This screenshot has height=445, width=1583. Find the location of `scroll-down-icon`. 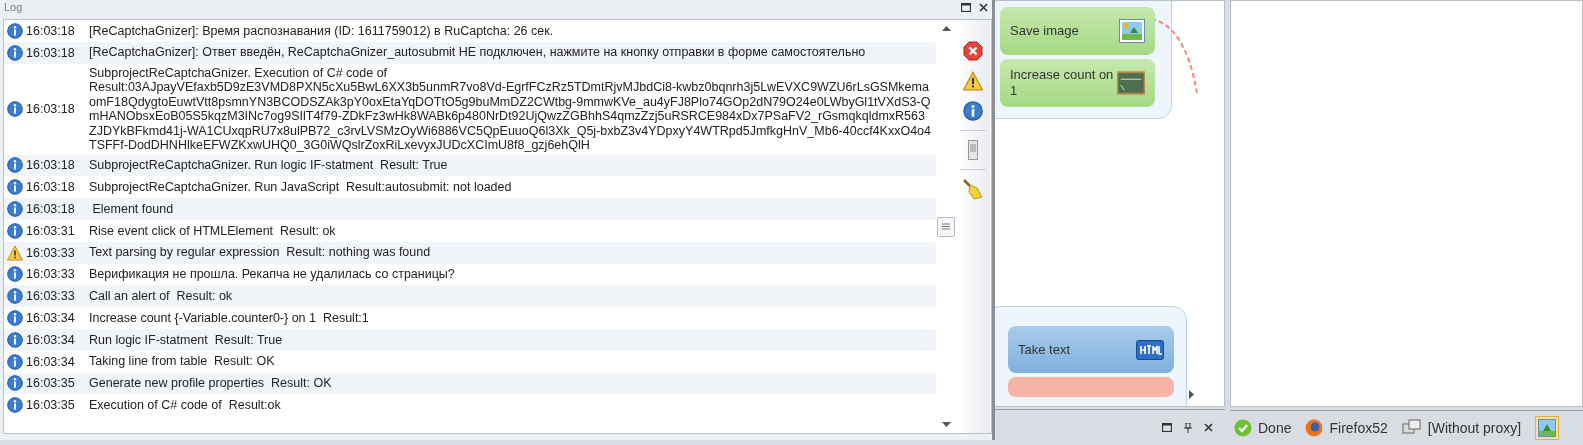

scroll-down-icon is located at coordinates (946, 424).